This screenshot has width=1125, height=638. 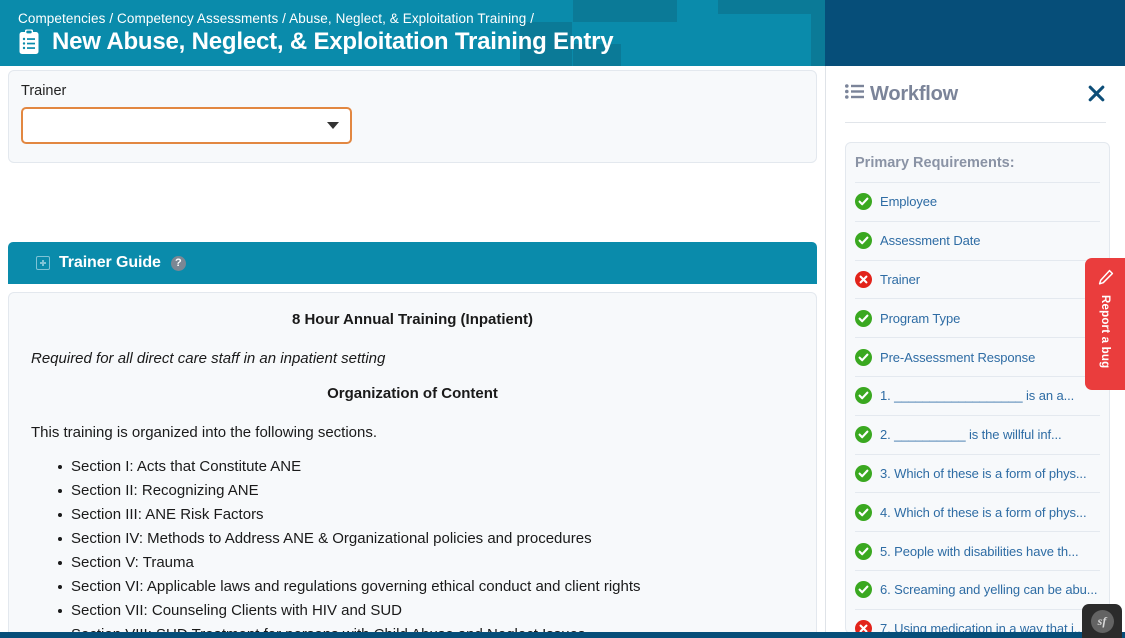 I want to click on close-icon, so click(x=1096, y=93).